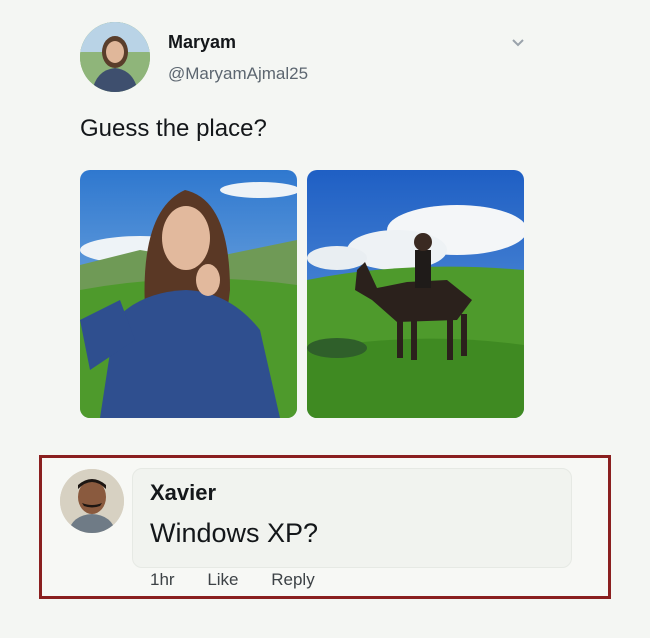 This screenshot has height=638, width=650. What do you see at coordinates (292, 579) in the screenshot?
I see `reply-button: Reply` at bounding box center [292, 579].